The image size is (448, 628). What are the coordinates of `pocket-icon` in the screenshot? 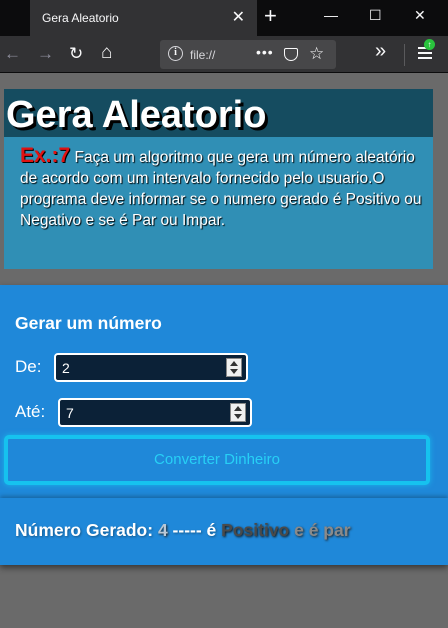 It's located at (291, 54).